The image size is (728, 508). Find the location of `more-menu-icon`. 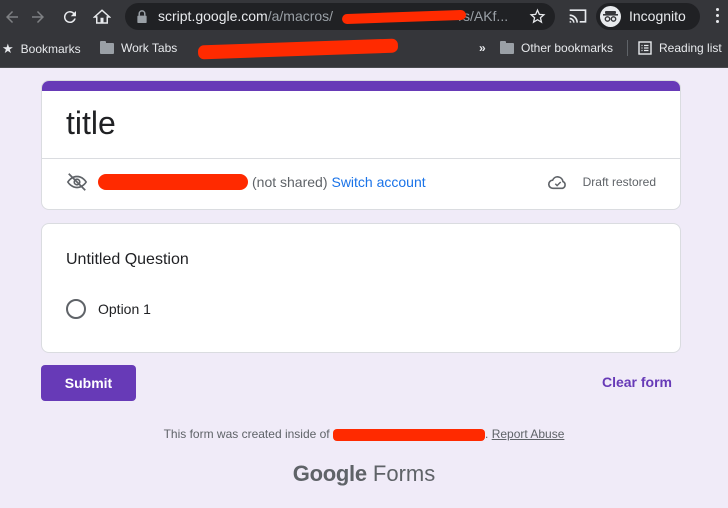

more-menu-icon is located at coordinates (718, 16).